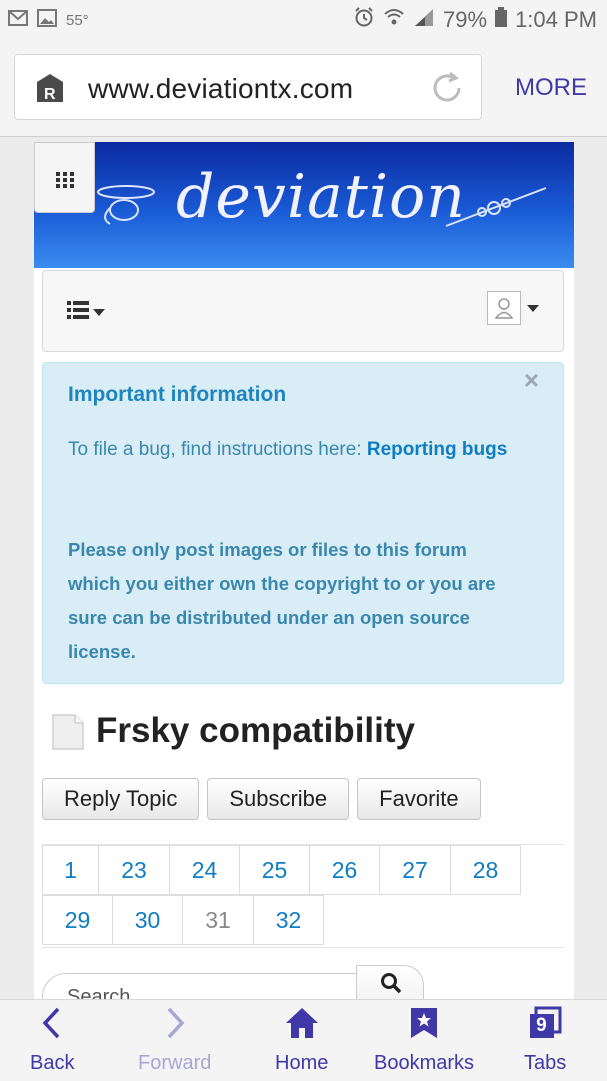 The height and width of the screenshot is (1081, 607). I want to click on bookmark-star-icon, so click(424, 1026).